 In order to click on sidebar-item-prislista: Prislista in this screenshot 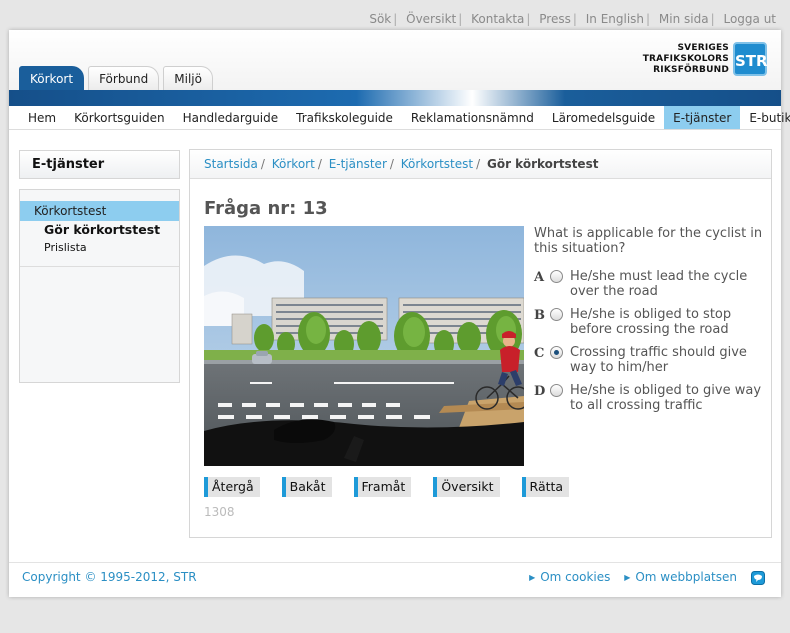, I will do `click(99, 248)`.